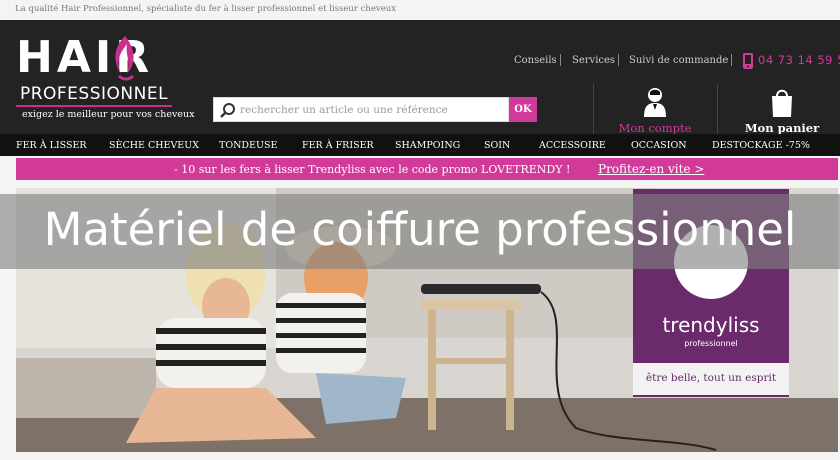 This screenshot has width=840, height=460. Describe the element at coordinates (748, 61) in the screenshot. I see `phone-icon` at that location.